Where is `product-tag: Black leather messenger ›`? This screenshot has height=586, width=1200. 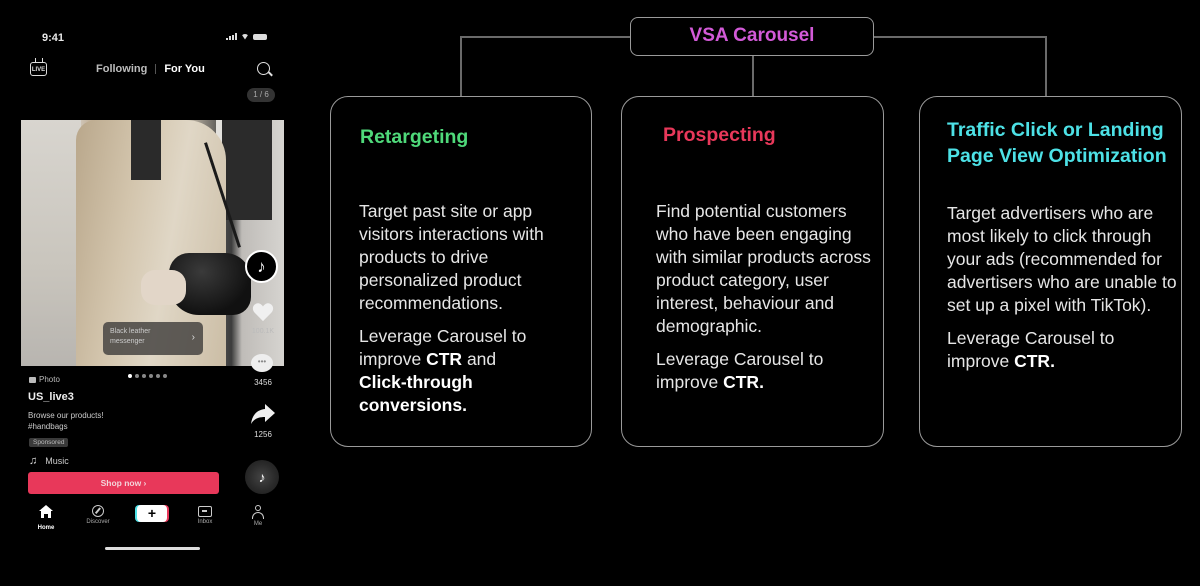 product-tag: Black leather messenger › is located at coordinates (153, 338).